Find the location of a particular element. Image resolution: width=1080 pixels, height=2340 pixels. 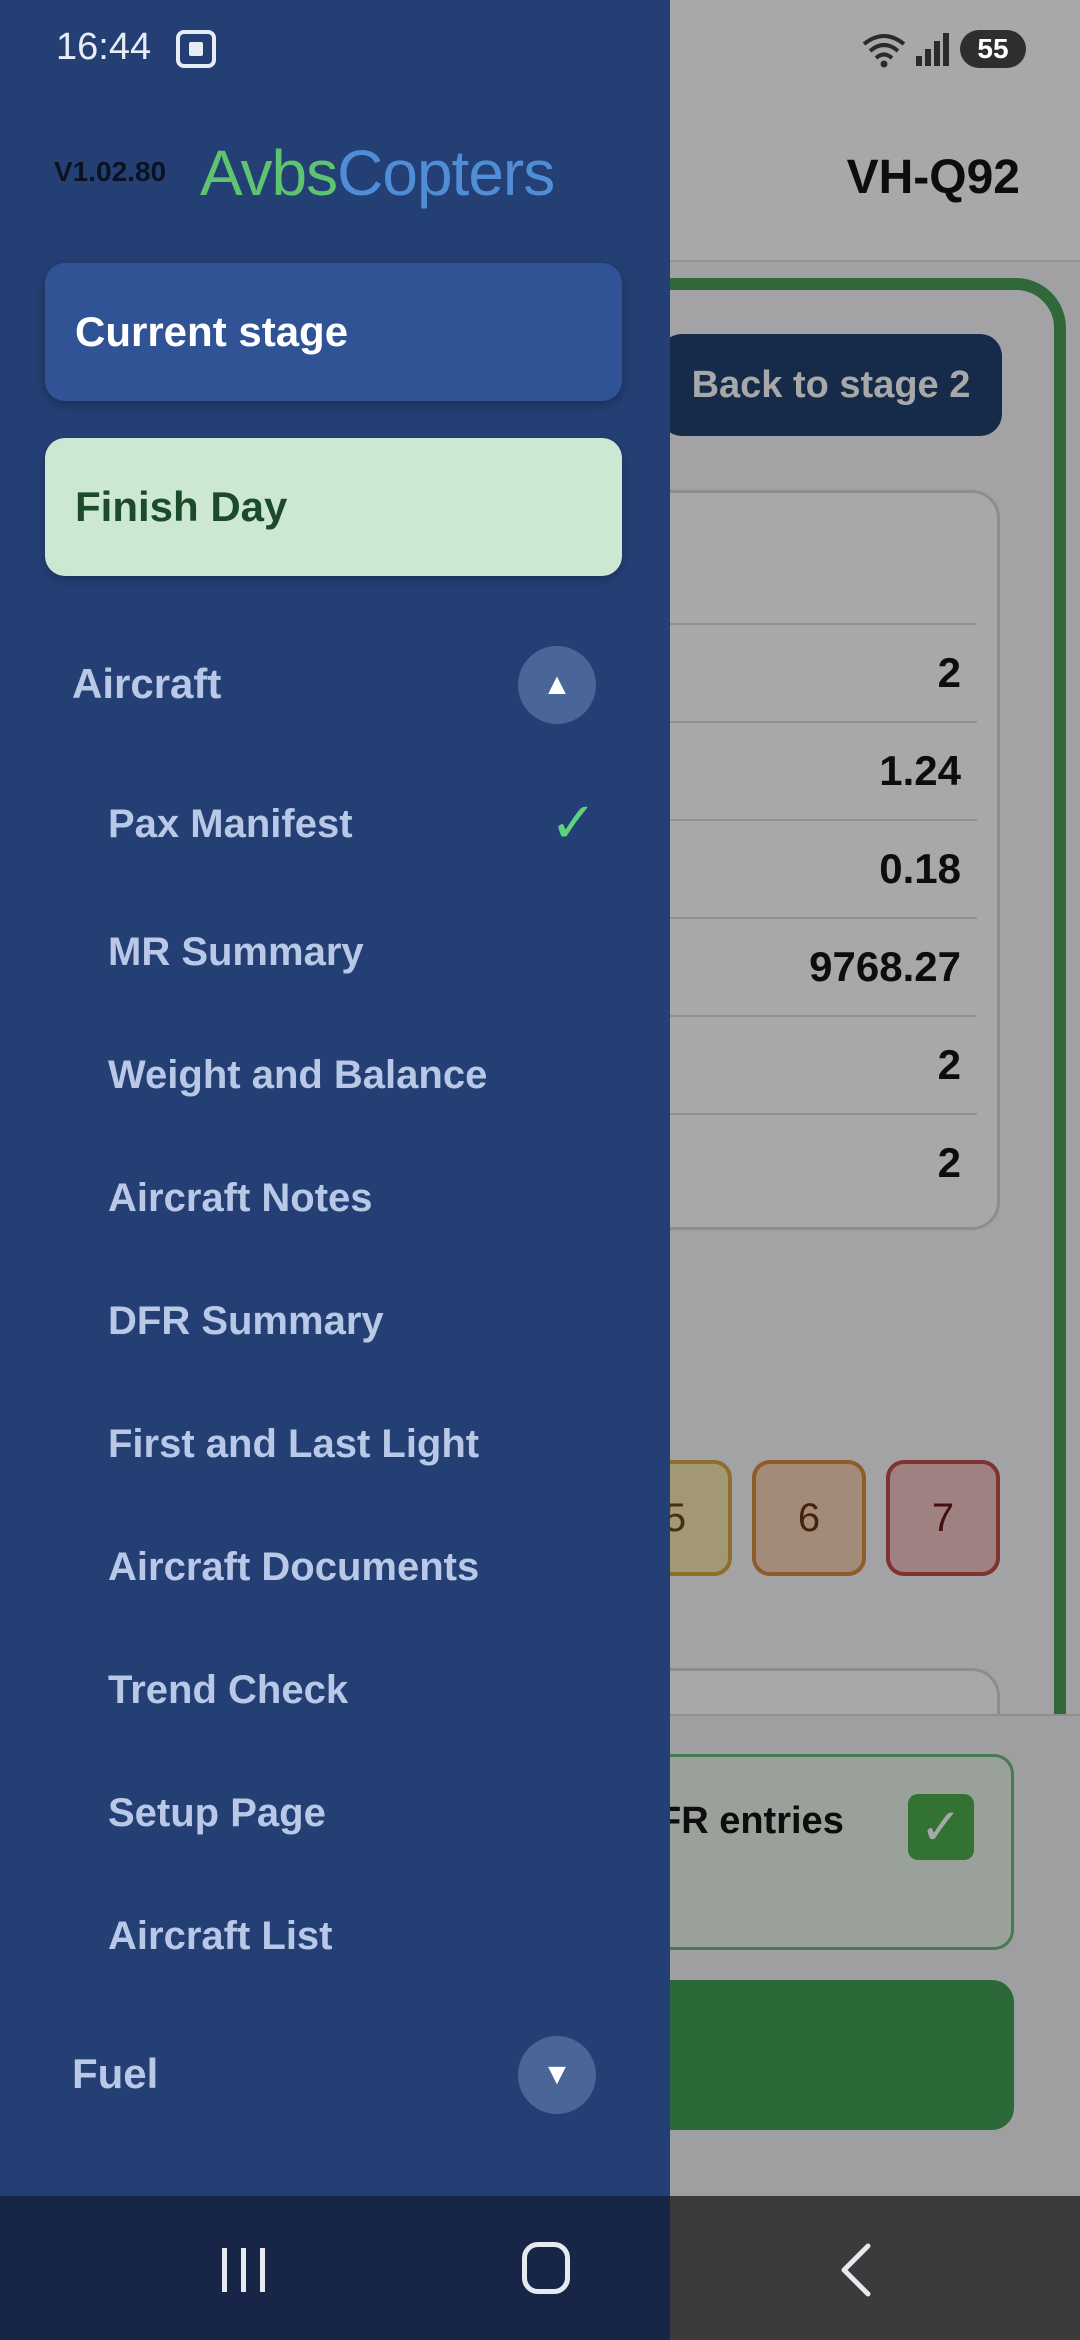

section-fuel: Fuel ▼ is located at coordinates (335, 2076).